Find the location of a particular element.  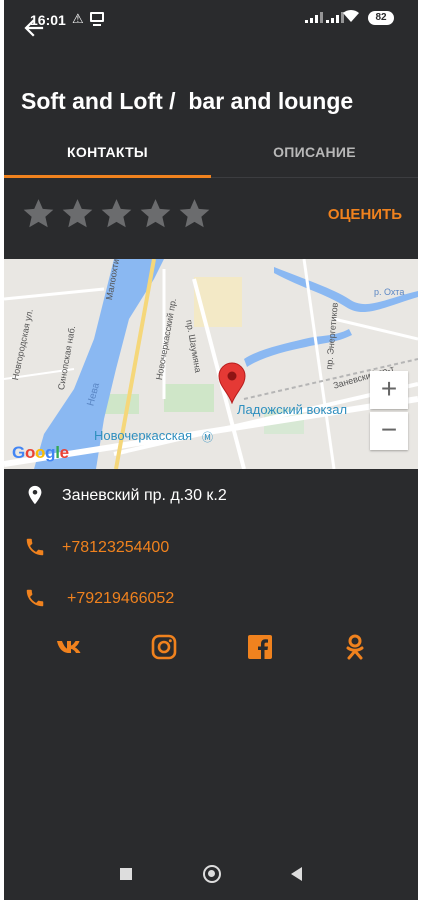

zoom-out-button: − is located at coordinates (389, 431).